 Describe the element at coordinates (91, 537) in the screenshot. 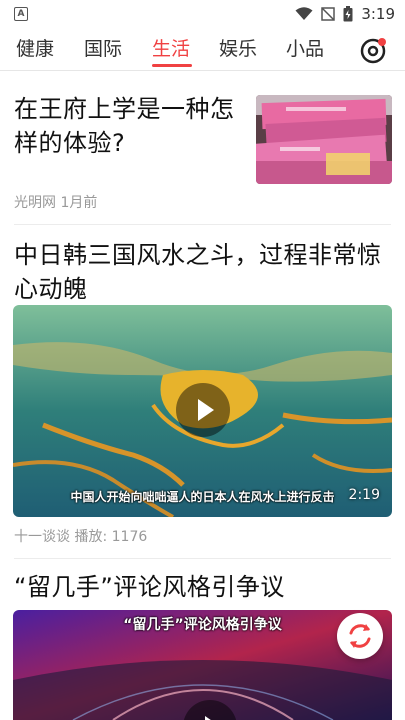

I see `plays-label: 播放:` at that location.